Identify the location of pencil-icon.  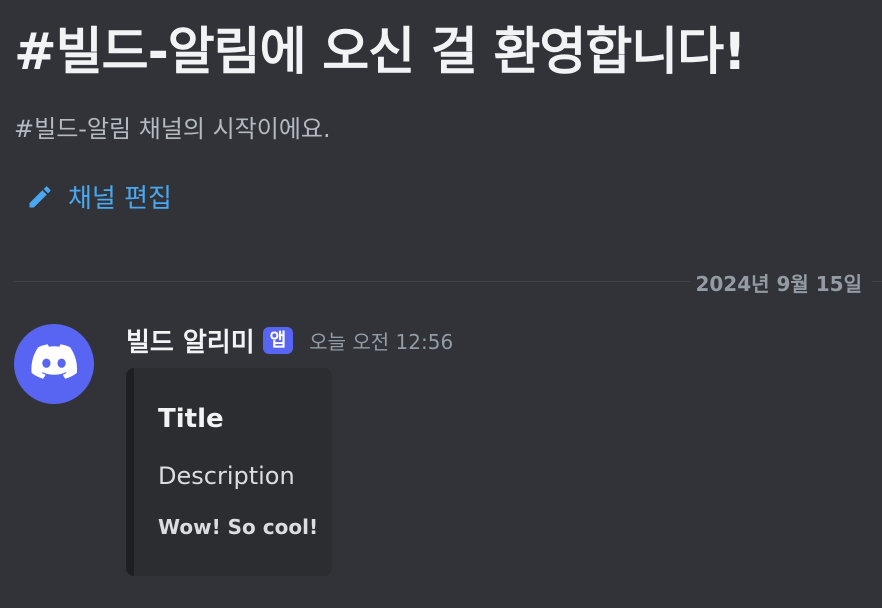
(40, 197).